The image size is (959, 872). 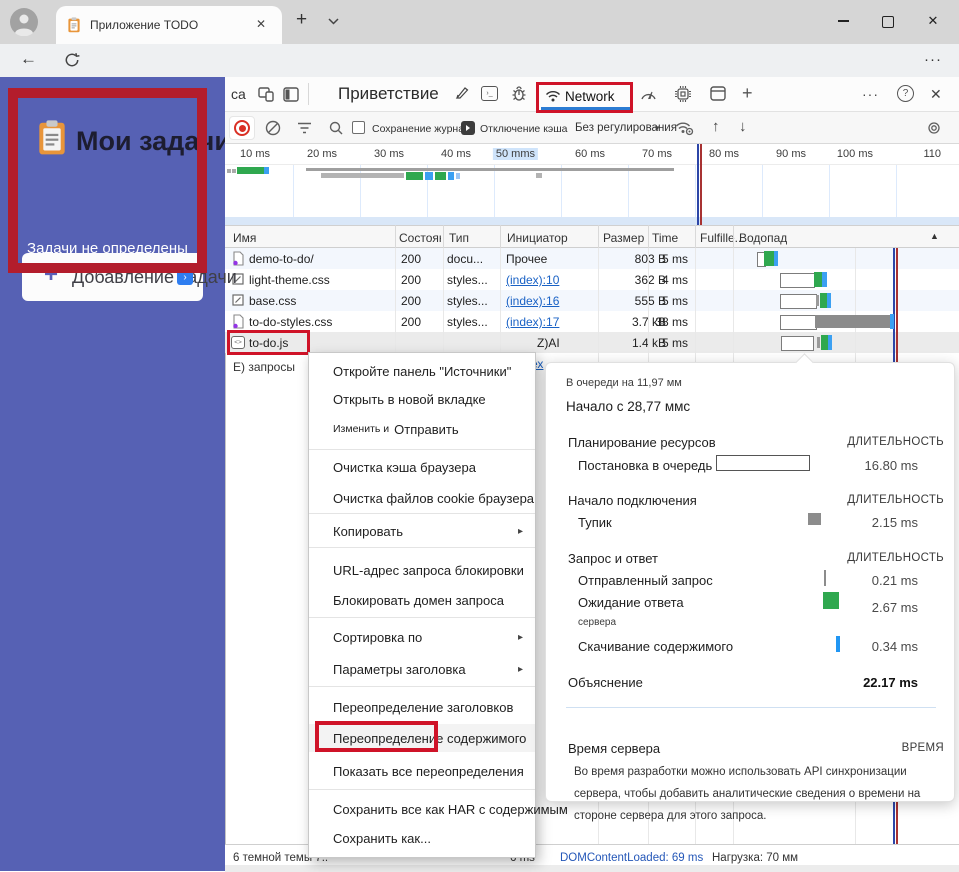 I want to click on performance-gauge-icon, so click(x=648, y=94).